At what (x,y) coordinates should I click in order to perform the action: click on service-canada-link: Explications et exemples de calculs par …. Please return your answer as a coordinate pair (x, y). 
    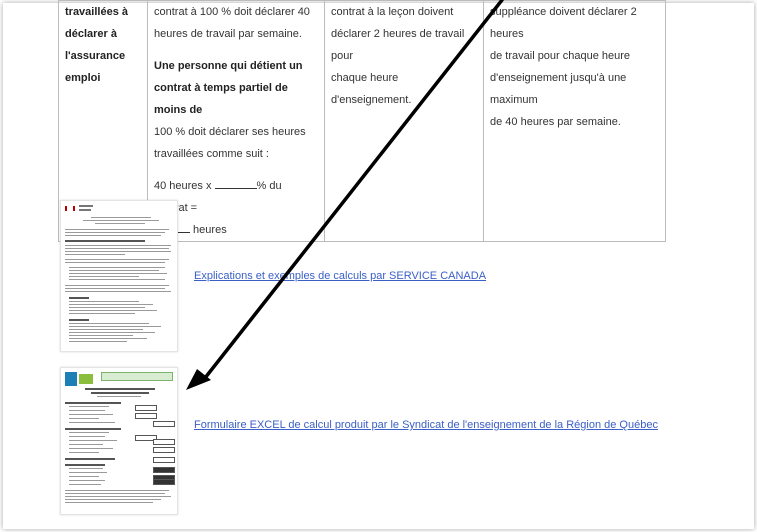
    Looking at the image, I should click on (340, 276).